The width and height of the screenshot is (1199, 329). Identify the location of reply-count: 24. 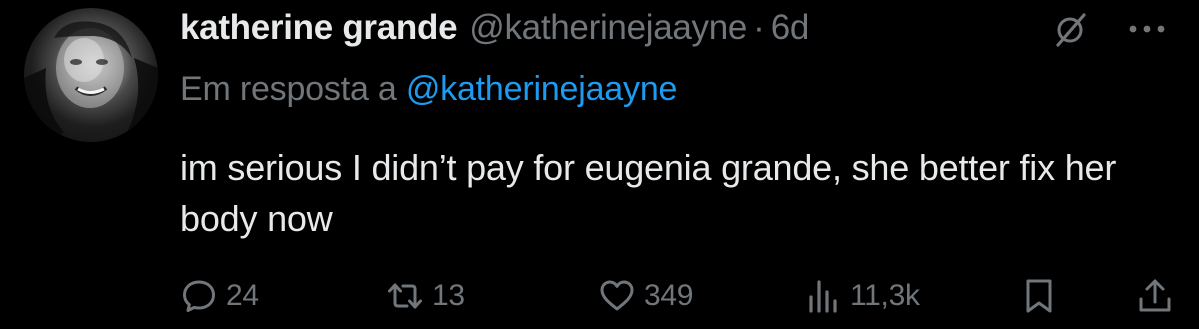
(242, 295).